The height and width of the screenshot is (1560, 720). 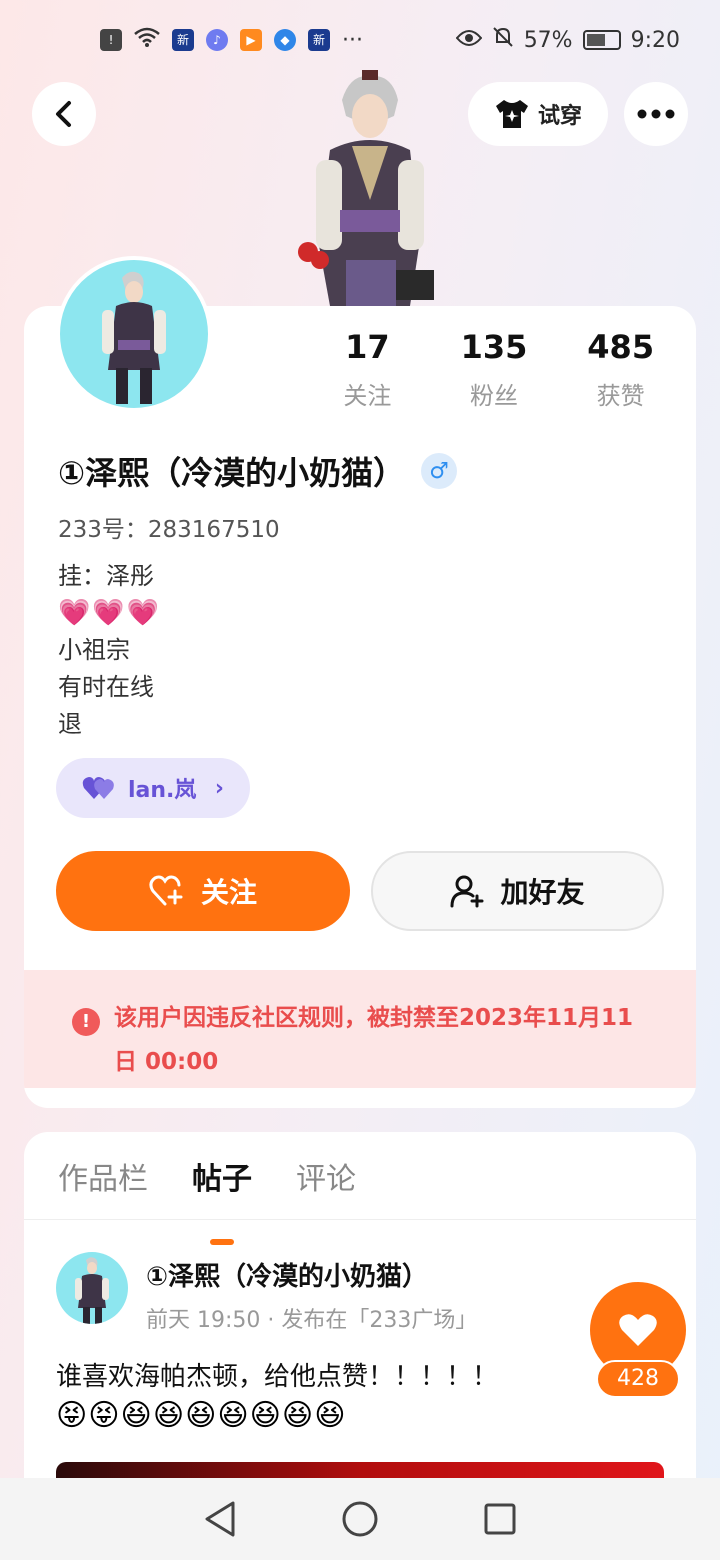 I want to click on stat-followers: 135 粉丝, so click(x=494, y=369).